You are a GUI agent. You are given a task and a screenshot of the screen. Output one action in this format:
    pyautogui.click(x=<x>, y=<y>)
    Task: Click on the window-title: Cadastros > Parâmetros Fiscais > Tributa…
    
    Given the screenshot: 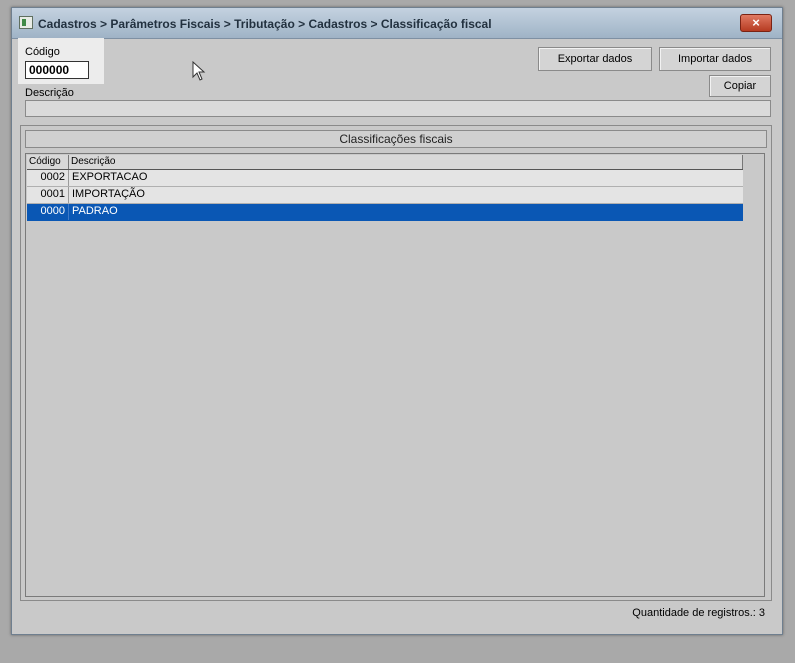 What is the action you would take?
    pyautogui.click(x=265, y=24)
    